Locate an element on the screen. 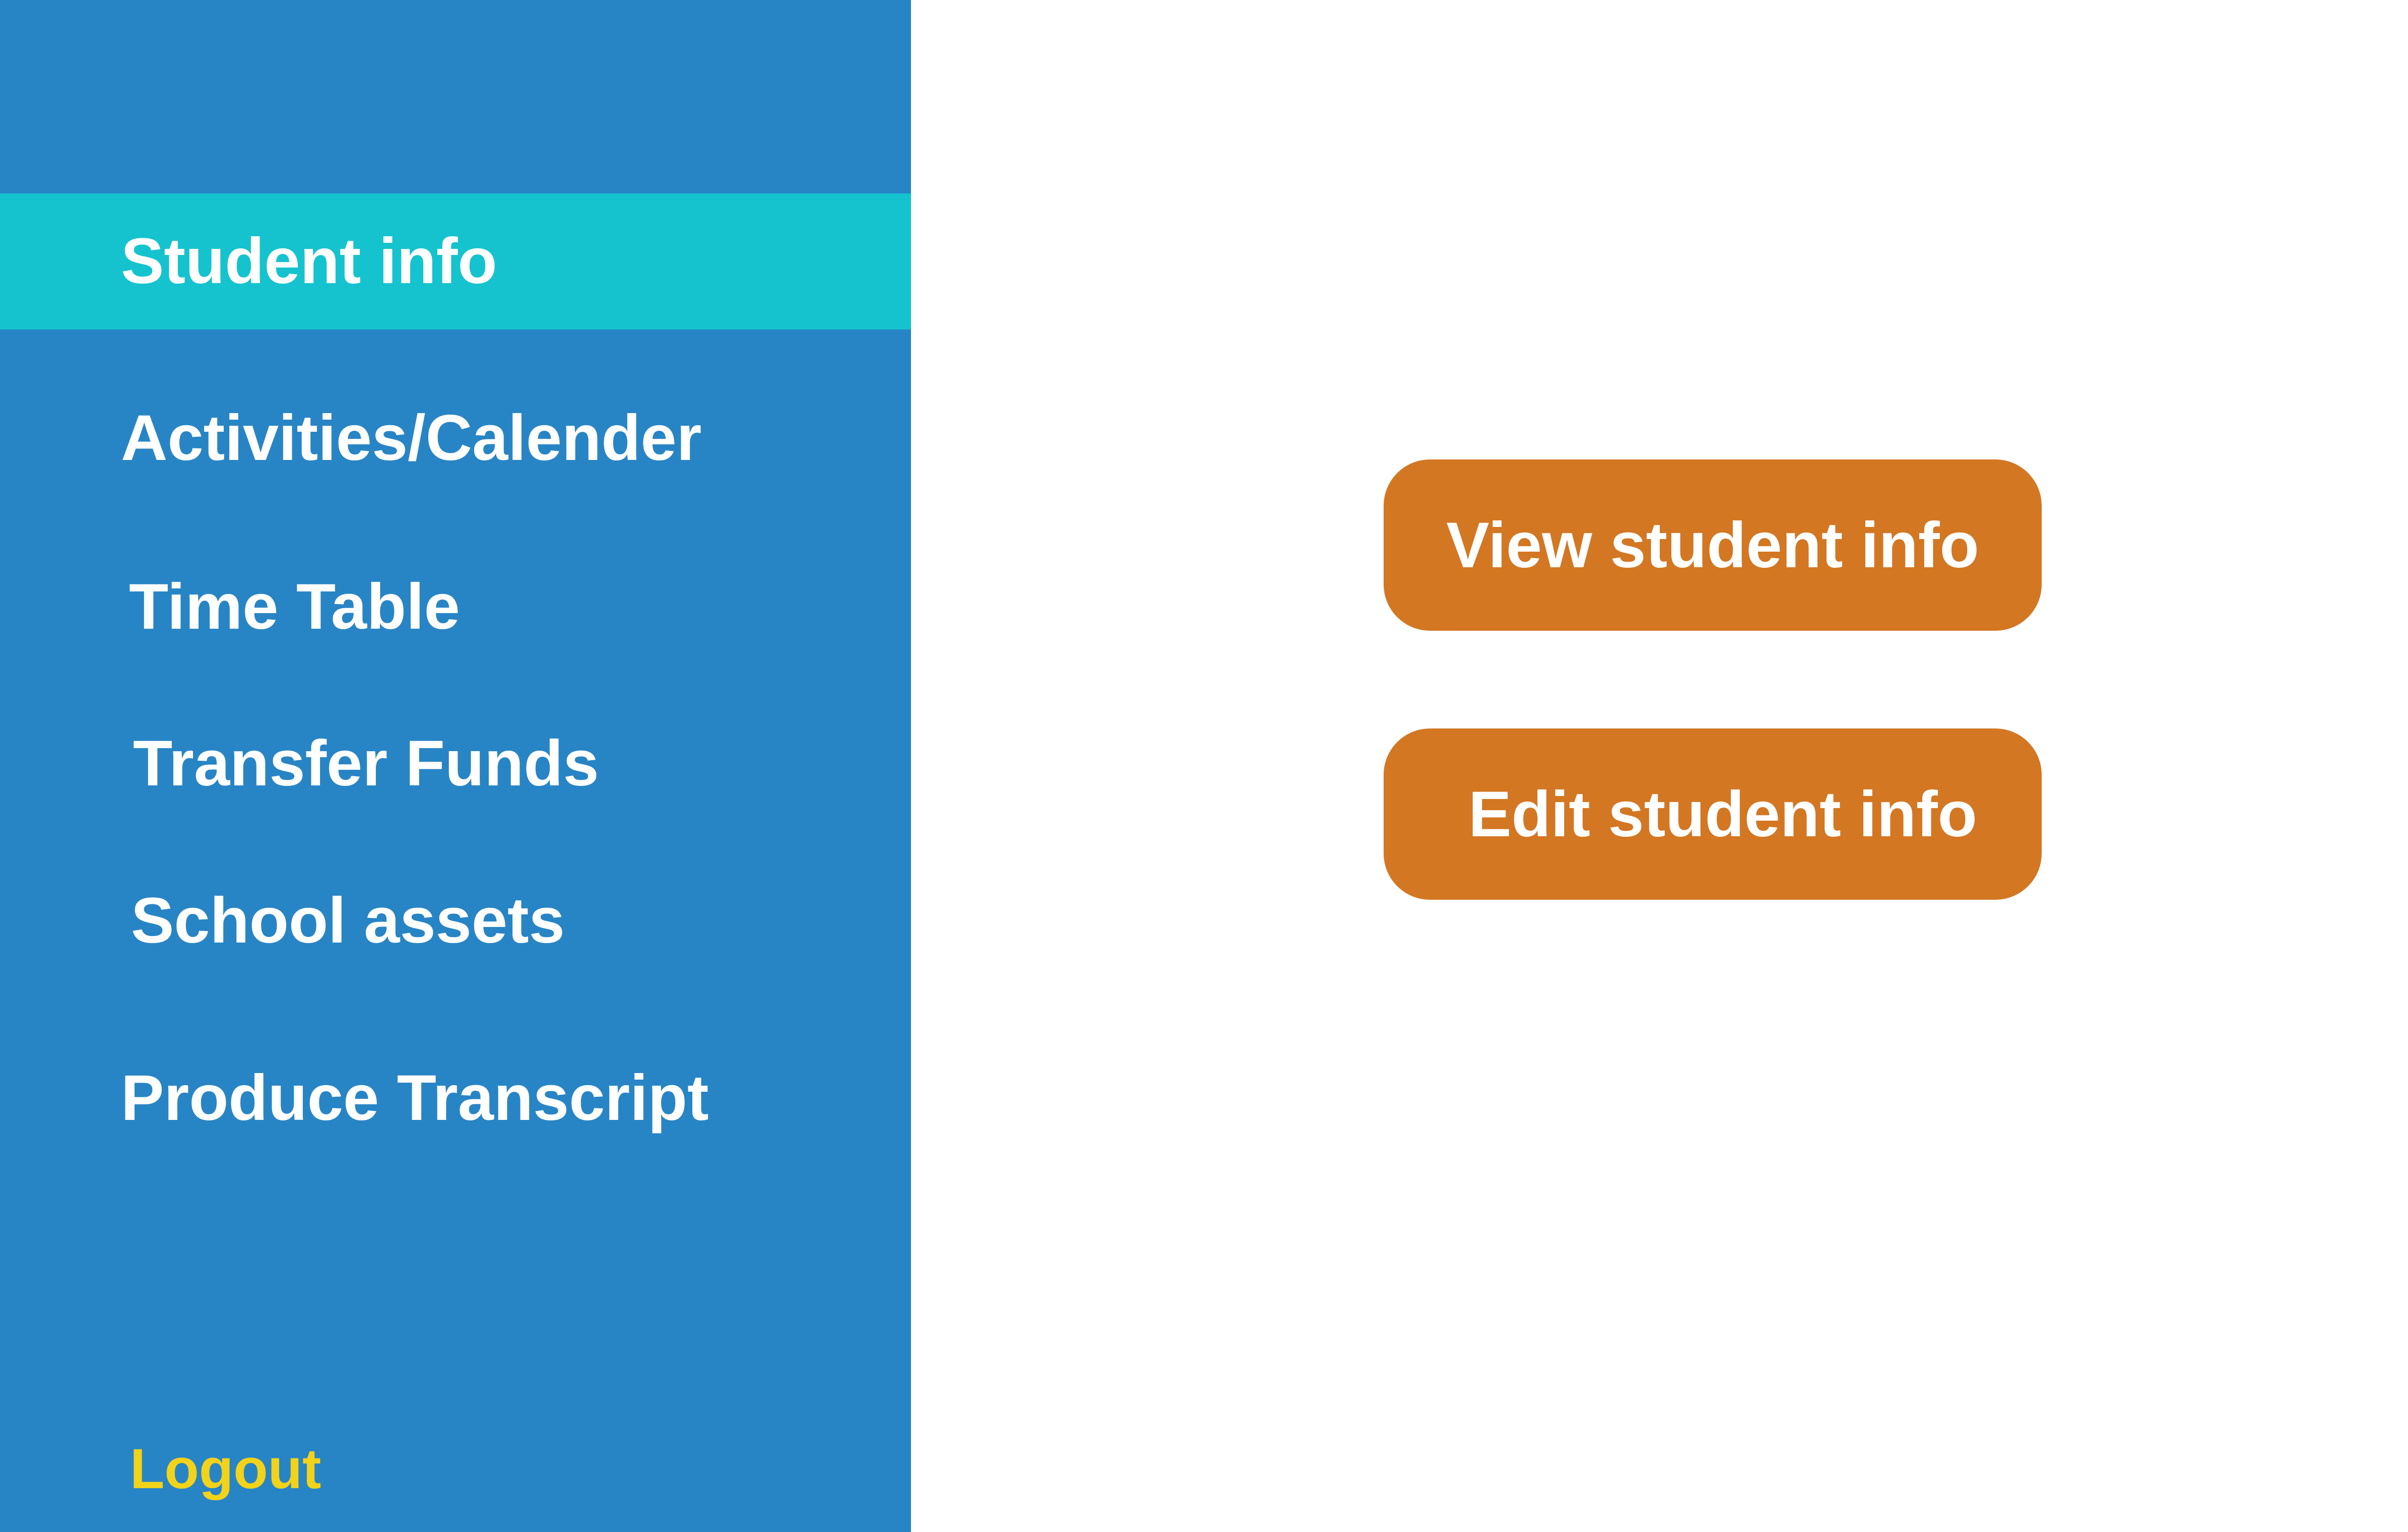 The image size is (2408, 1532). sidebar-item-transfer-funds: Transfer Funds is located at coordinates (455, 764).